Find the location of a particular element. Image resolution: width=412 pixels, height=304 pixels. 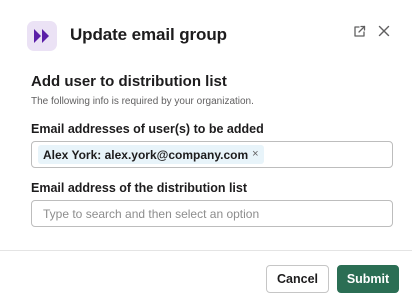

distribution-list-search-input is located at coordinates (212, 213).